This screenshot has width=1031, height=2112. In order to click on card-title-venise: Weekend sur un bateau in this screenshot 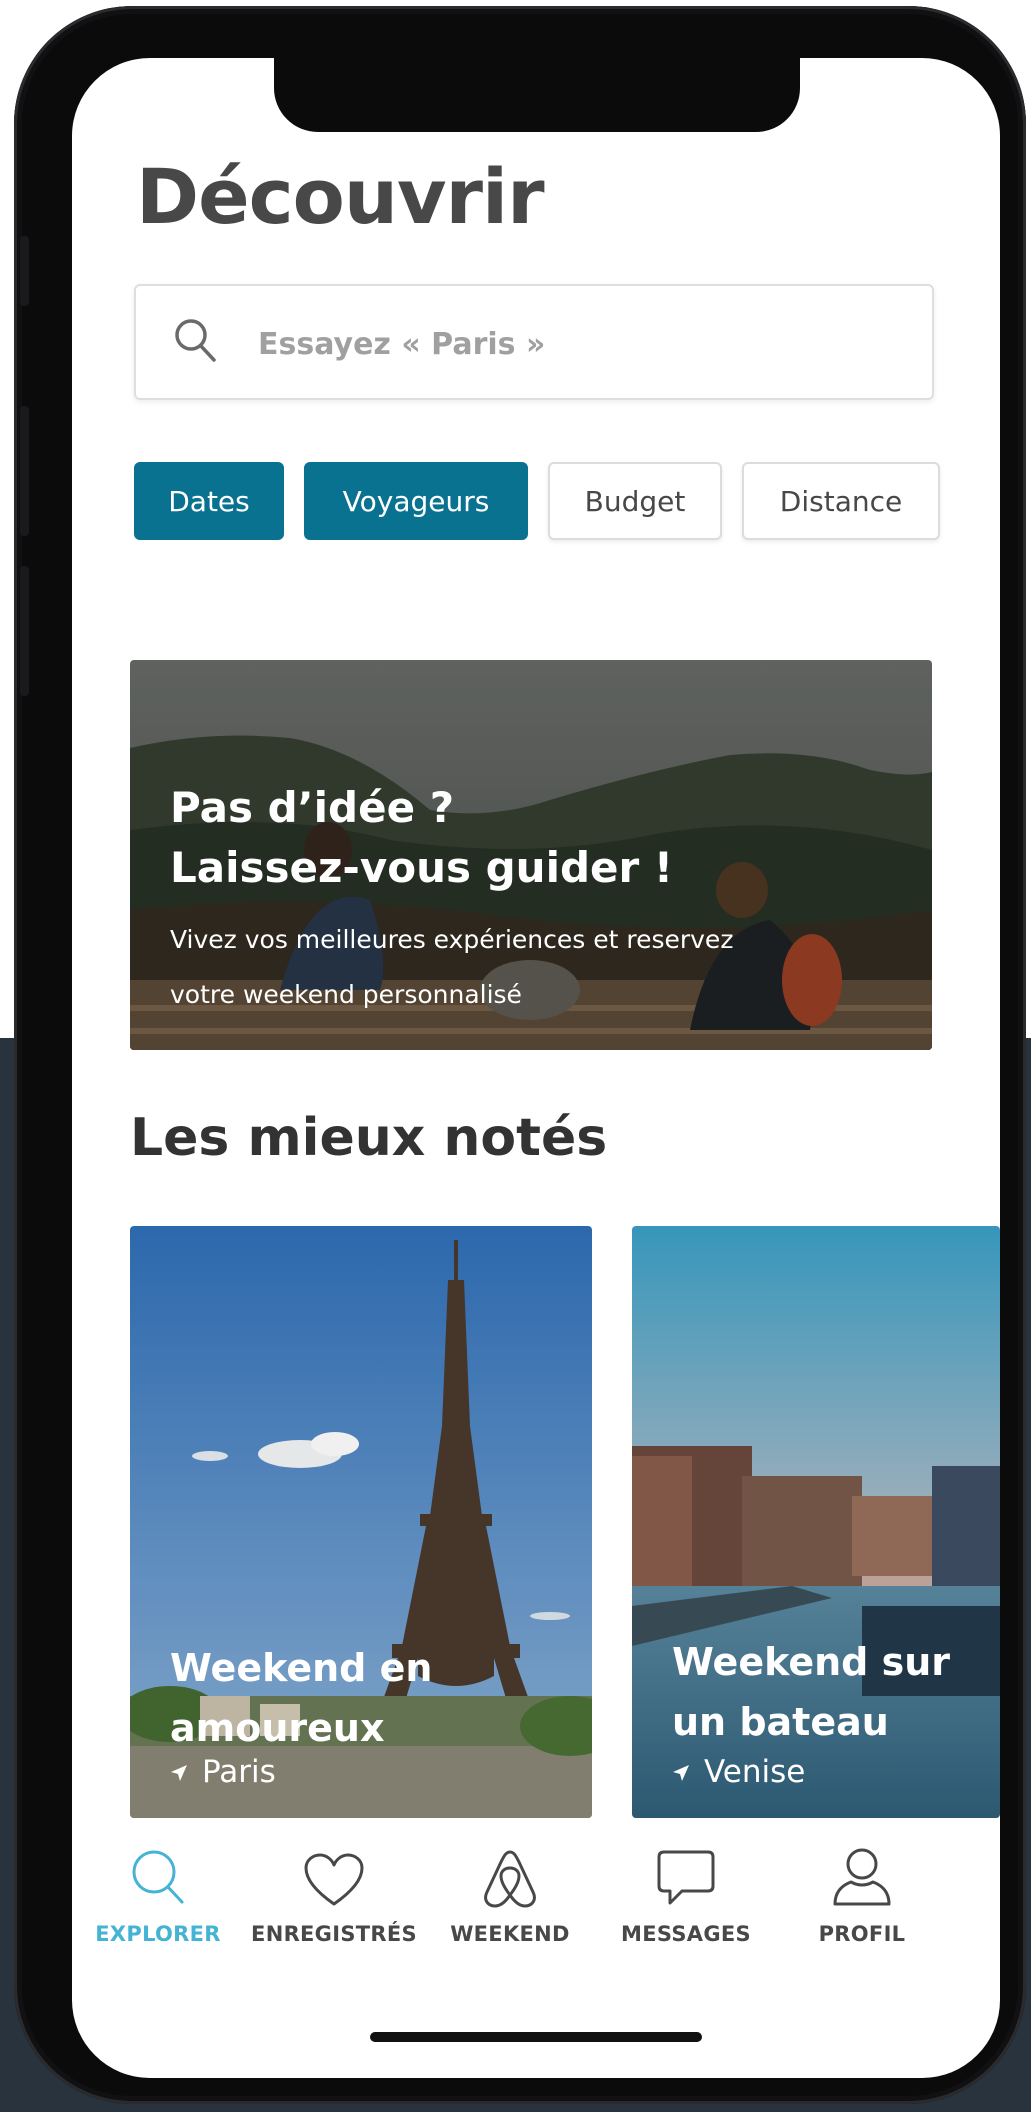, I will do `click(811, 1692)`.